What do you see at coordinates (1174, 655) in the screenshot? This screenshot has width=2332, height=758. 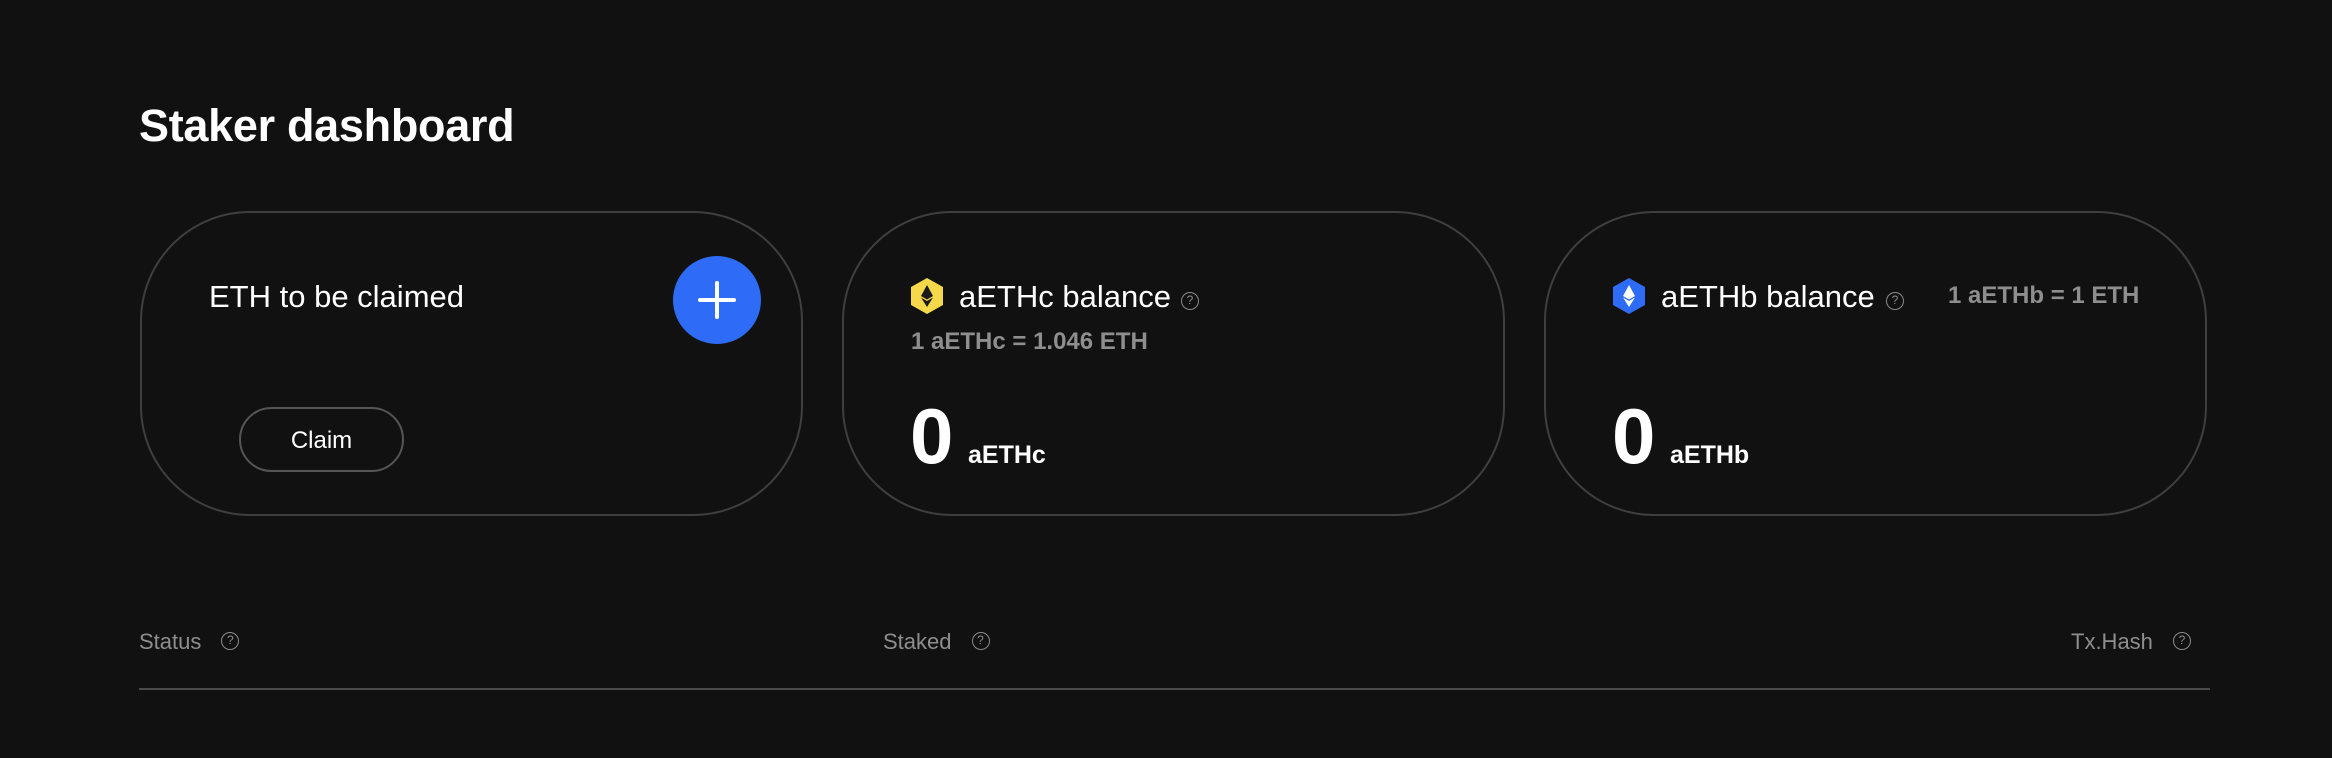 I see `history-table-header: Status? Staked? Tx.Hash?` at bounding box center [1174, 655].